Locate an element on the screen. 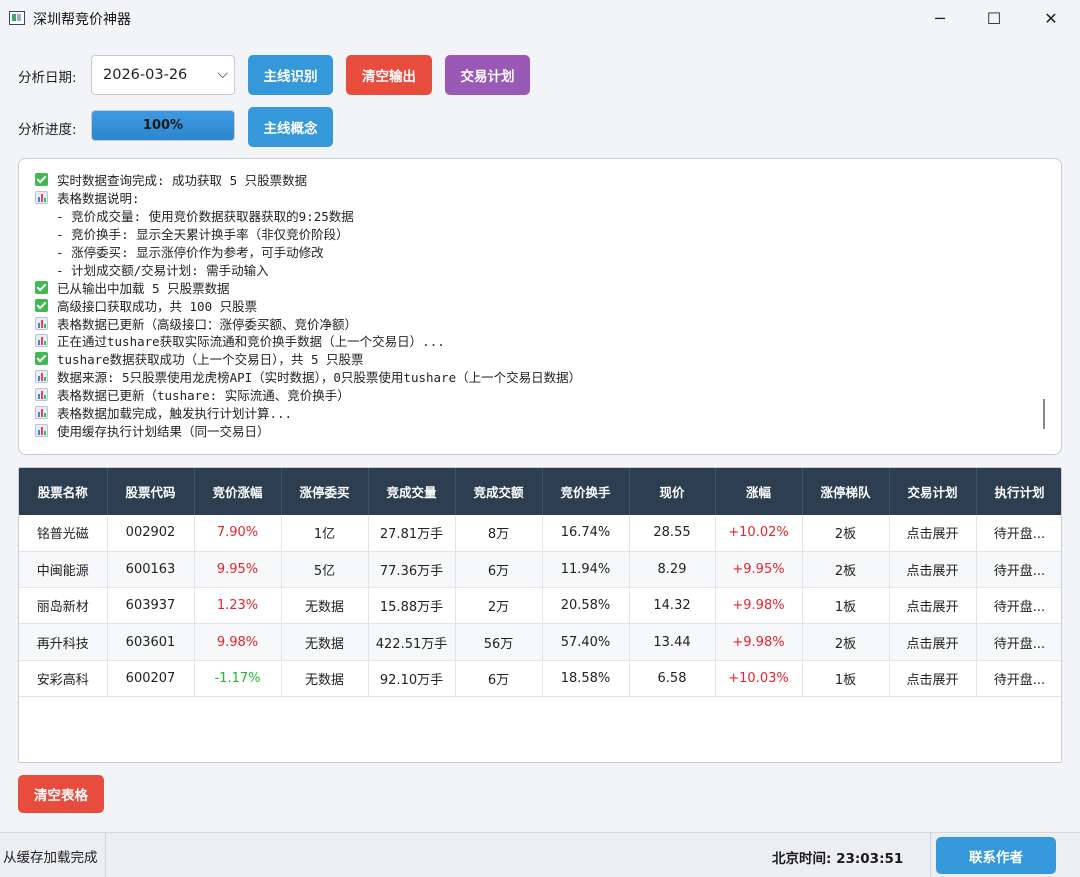  log-line: - 涨停委买: 显示涨停价作为参考，可手动修改 is located at coordinates (540, 252).